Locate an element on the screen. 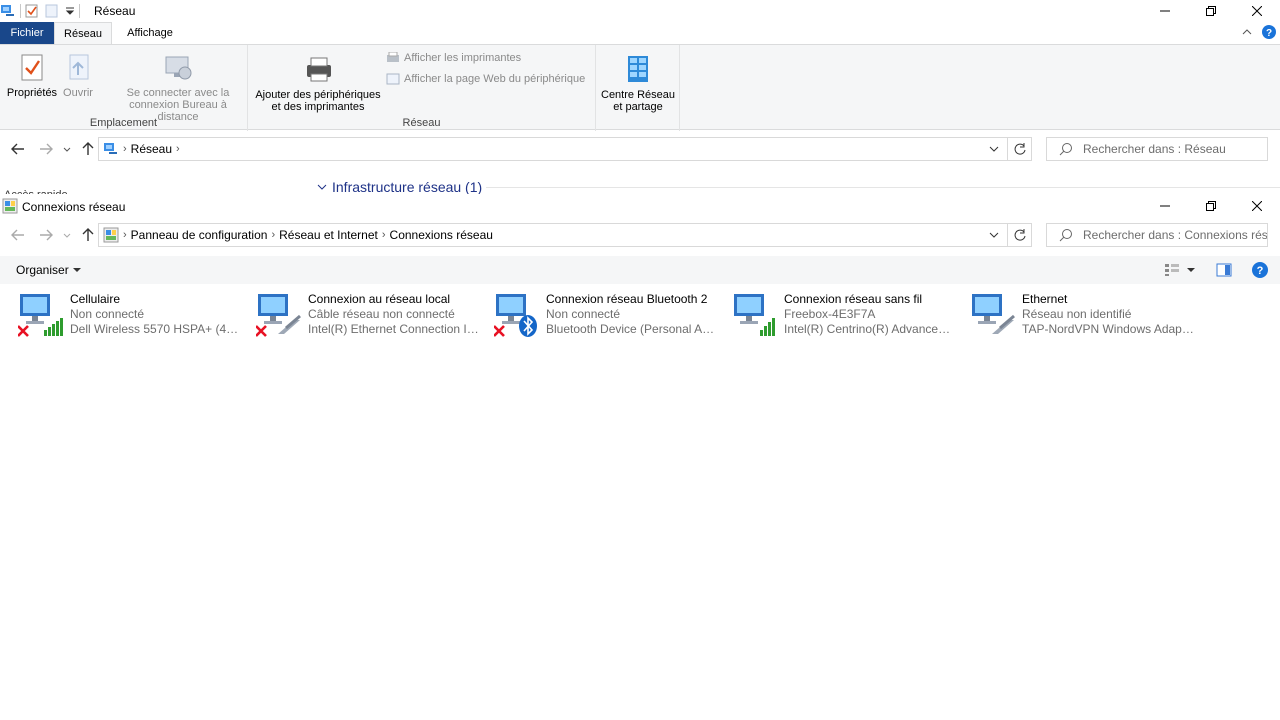 This screenshot has height=720, width=1280. breadcrumb-item: Réseau et Internet is located at coordinates (328, 235).